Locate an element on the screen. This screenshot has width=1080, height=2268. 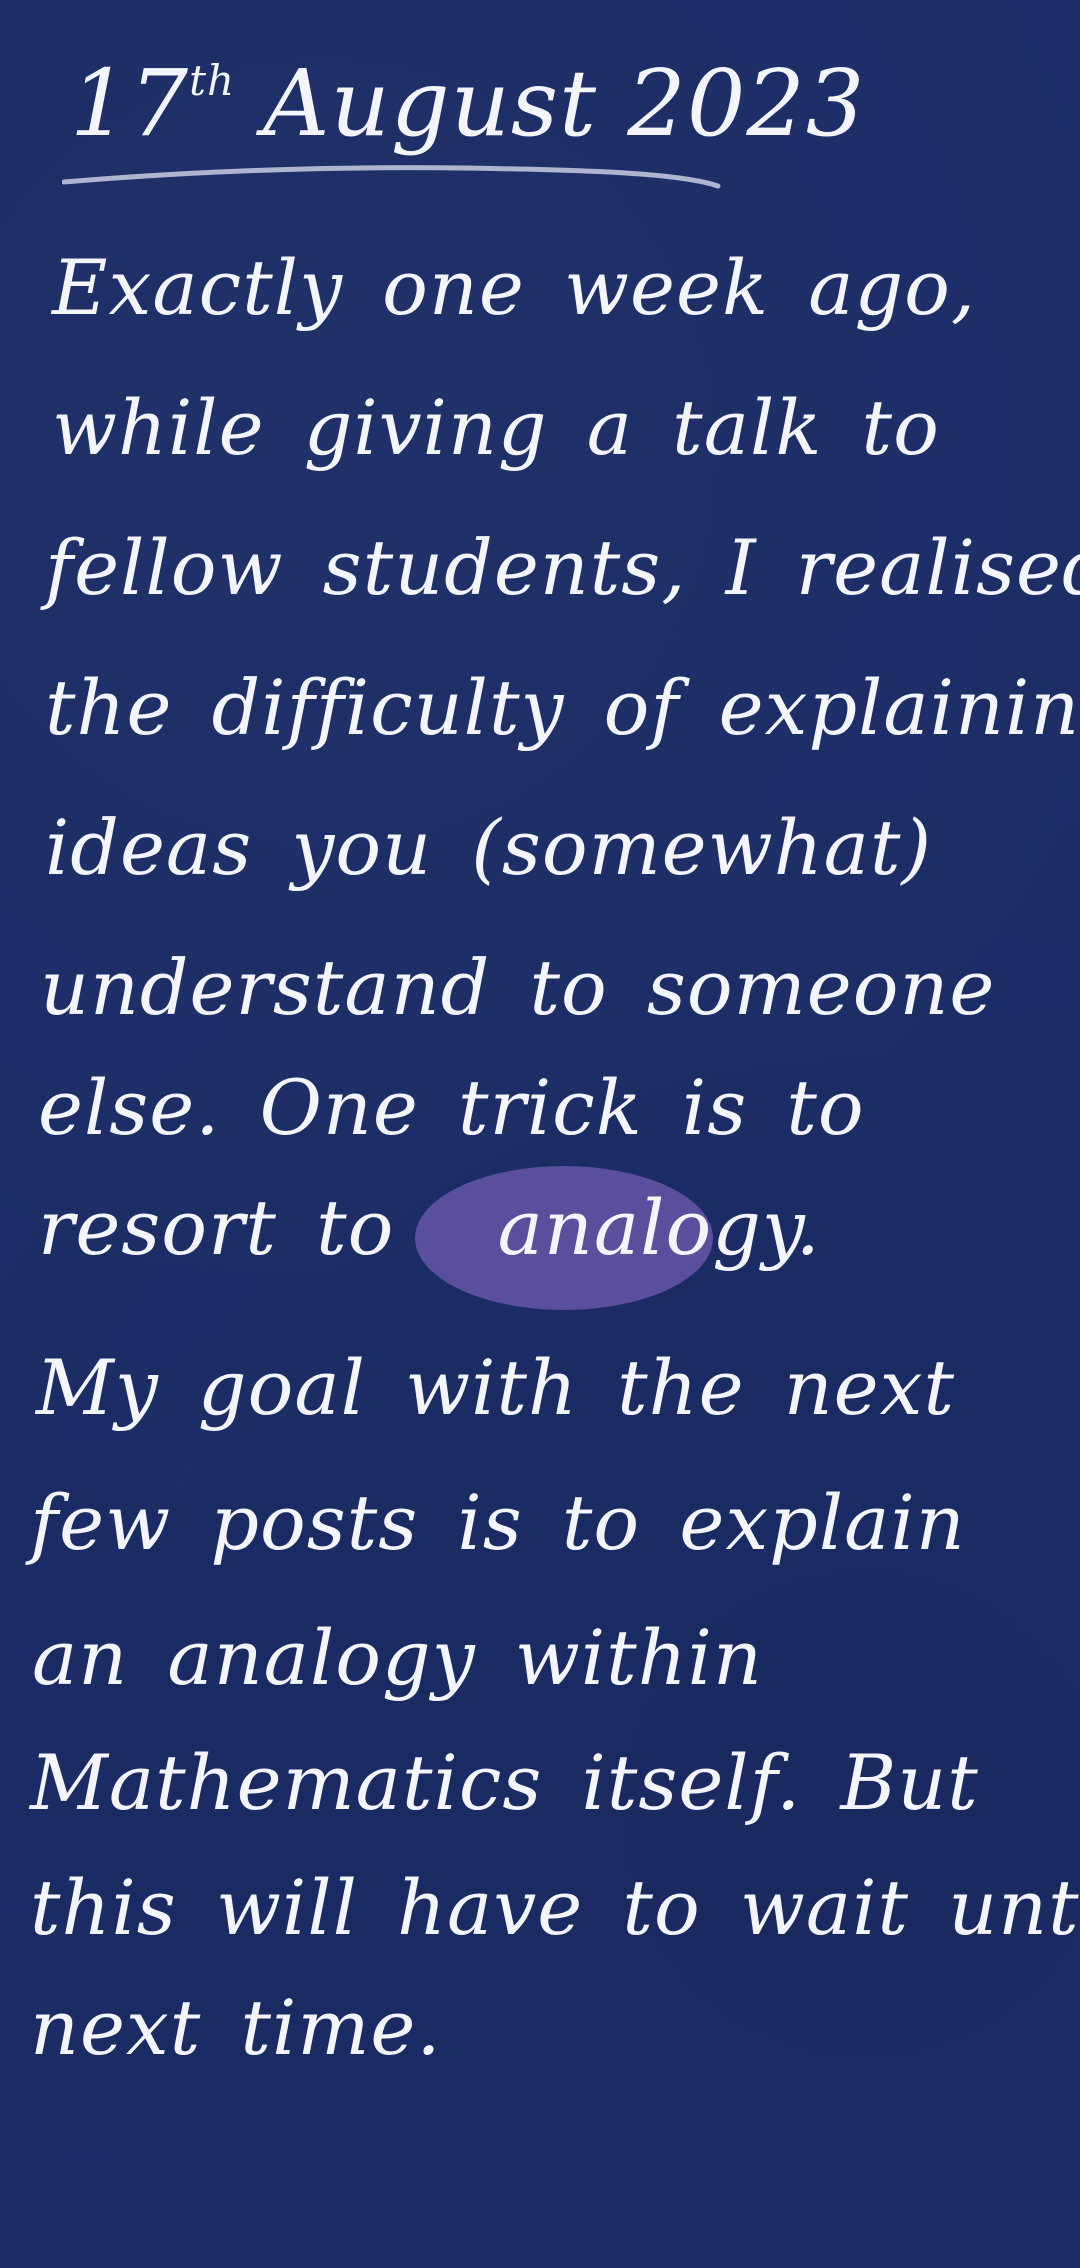
paragraph-1-line-5: ideas you (somewhat) is located at coordinates (489, 847).